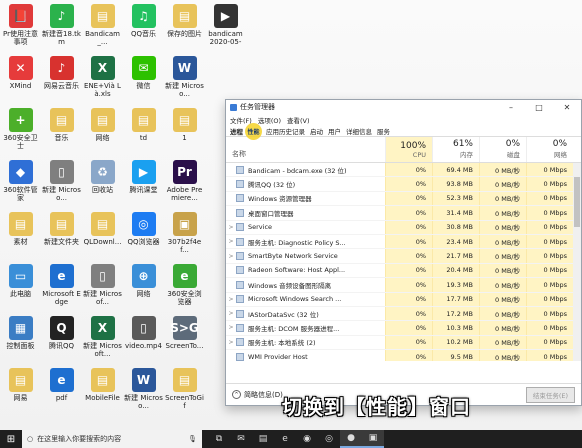 The image size is (582, 448). What do you see at coordinates (143, 26) in the screenshot?
I see `desktop-icon: ♫ QQ音乐` at bounding box center [143, 26].